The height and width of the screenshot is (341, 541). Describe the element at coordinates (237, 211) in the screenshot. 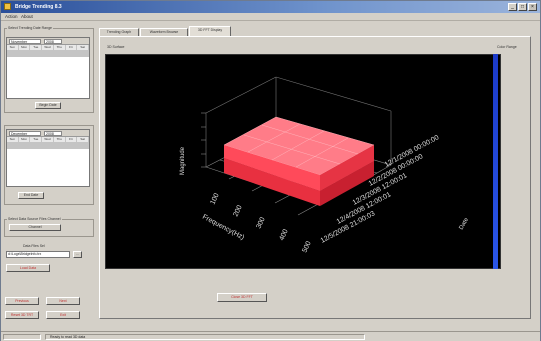

I see `x-tick-label: 200` at that location.